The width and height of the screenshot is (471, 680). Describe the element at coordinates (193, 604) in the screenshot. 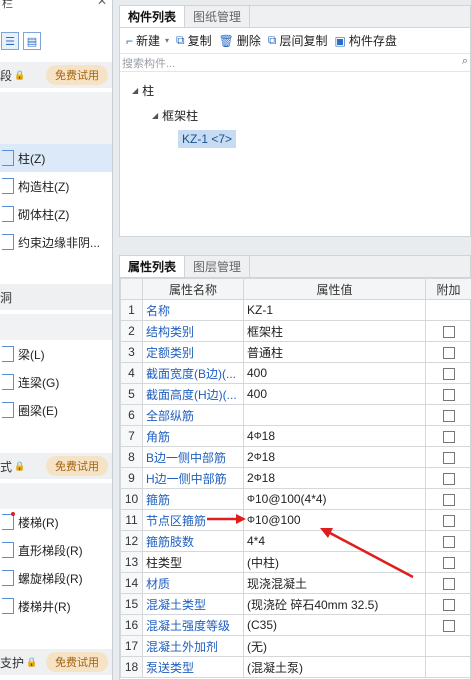

I see `property-name: 混凝土类型` at that location.